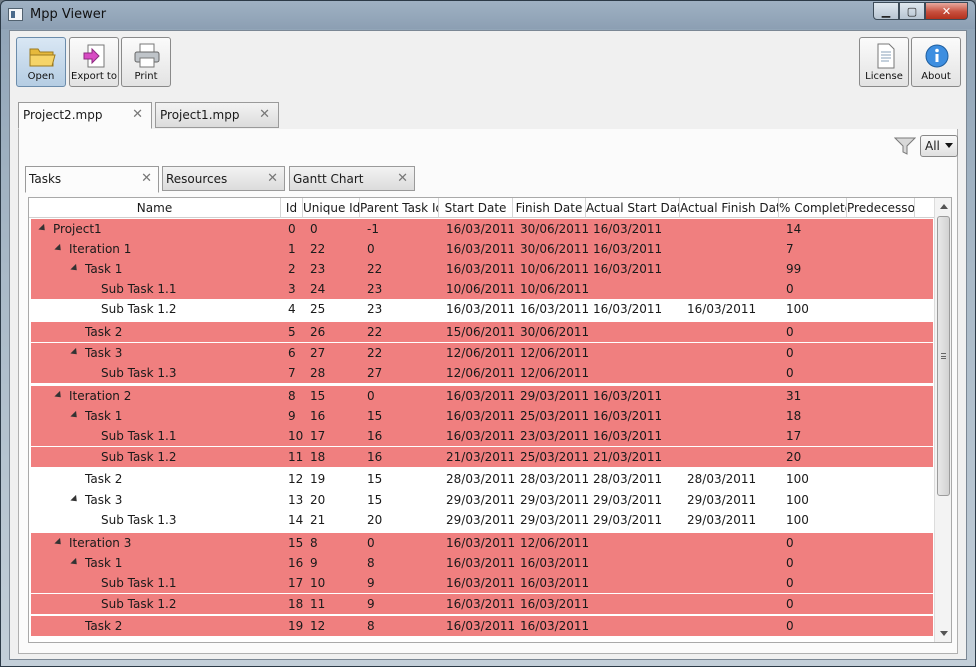 Image resolution: width=976 pixels, height=667 pixels. What do you see at coordinates (555, 229) in the screenshot?
I see `cell-finish-date: 30/06/2011` at bounding box center [555, 229].